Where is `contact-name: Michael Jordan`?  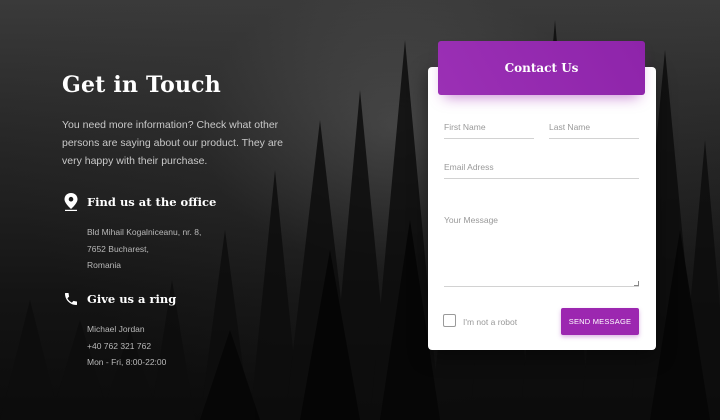
contact-name: Michael Jordan is located at coordinates (116, 329).